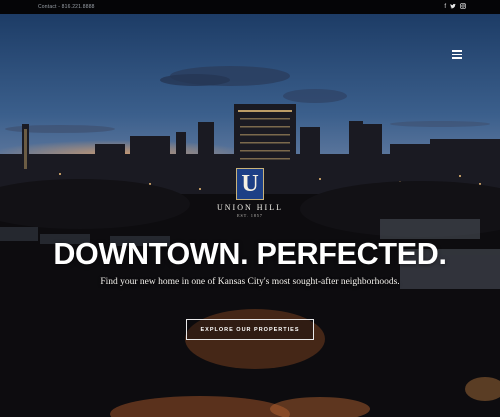 The image size is (500, 417). Describe the element at coordinates (250, 207) in the screenshot. I see `logo-wordmark: UNION HILL` at that location.